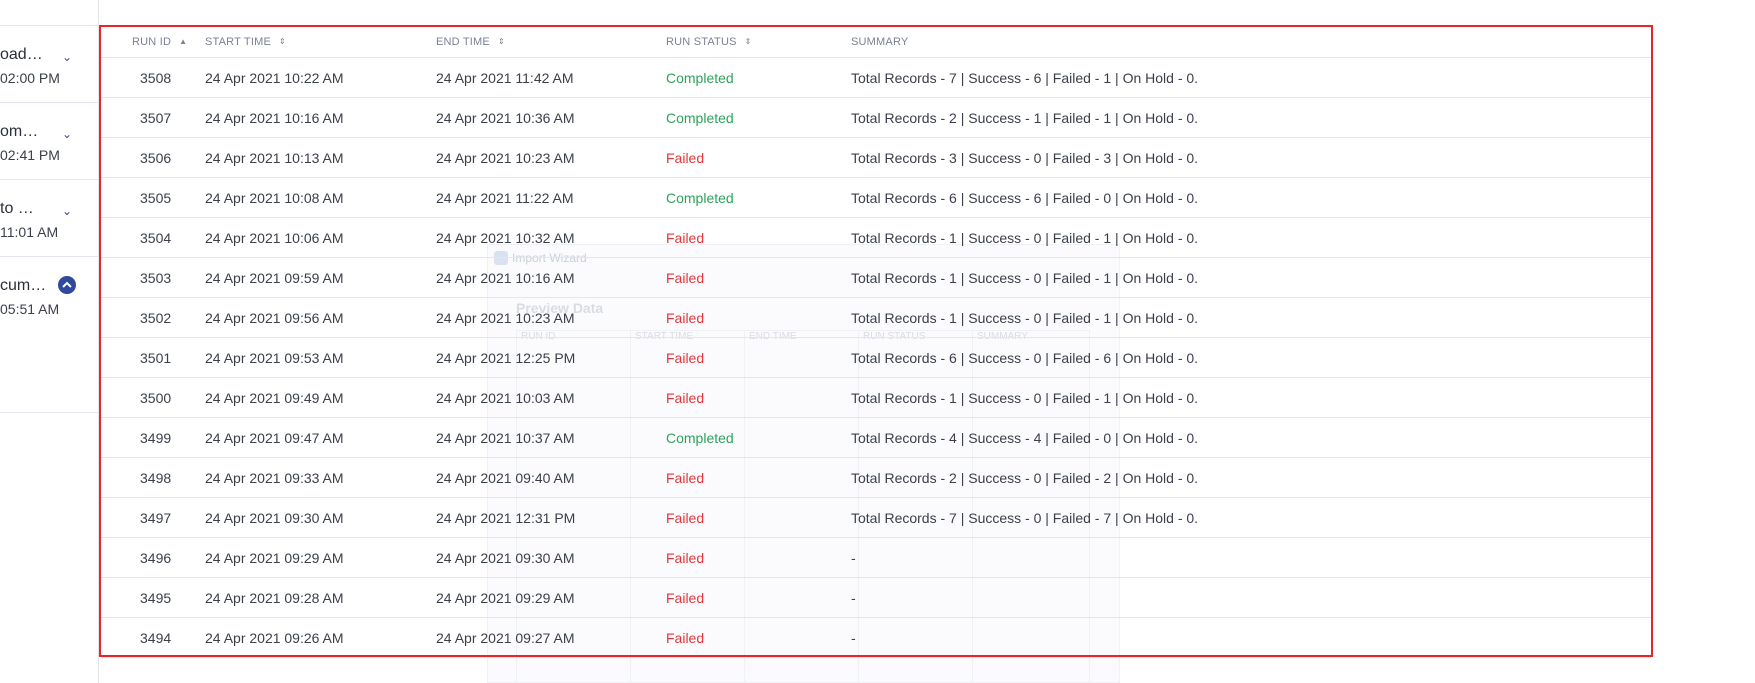 This screenshot has width=1755, height=683. Describe the element at coordinates (505, 598) in the screenshot. I see `cell-end-time: 24 Apr 2021 09:29 AM` at that location.